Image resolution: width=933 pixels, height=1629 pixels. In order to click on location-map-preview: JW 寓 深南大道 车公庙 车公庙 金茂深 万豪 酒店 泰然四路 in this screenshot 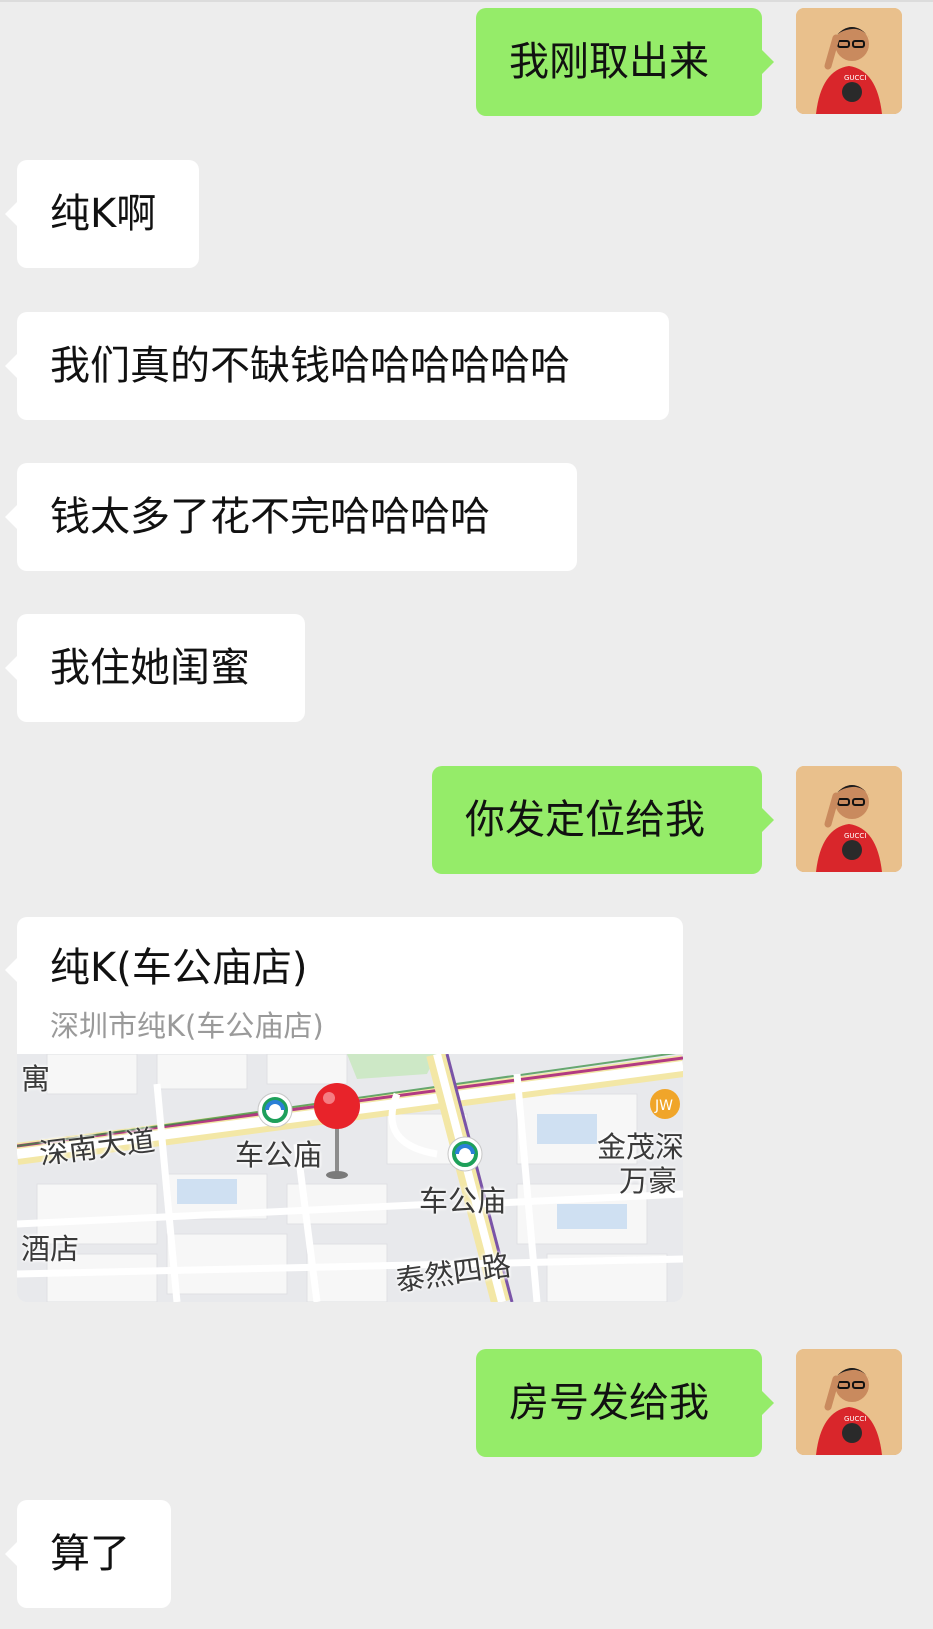, I will do `click(350, 1176)`.